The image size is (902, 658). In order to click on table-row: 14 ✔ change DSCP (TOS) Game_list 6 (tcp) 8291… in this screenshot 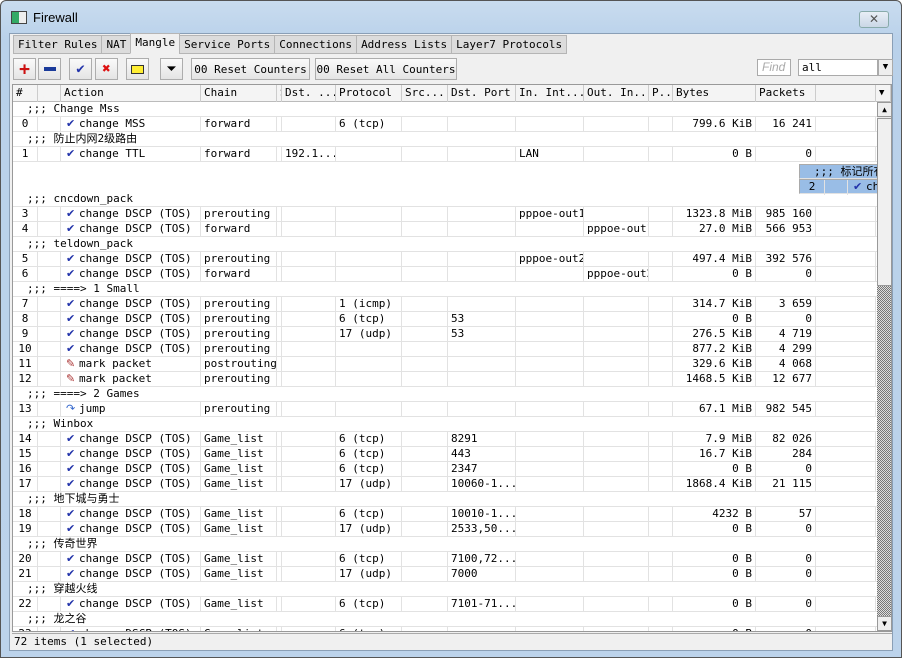, I will do `click(445, 439)`.